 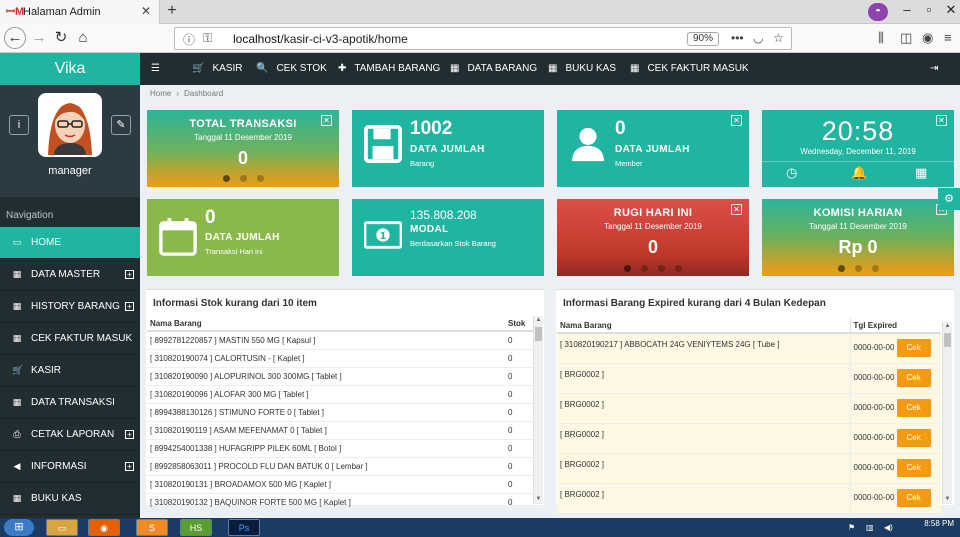 What do you see at coordinates (778, 38) in the screenshot?
I see `bookmark-star-icon: ☆` at bounding box center [778, 38].